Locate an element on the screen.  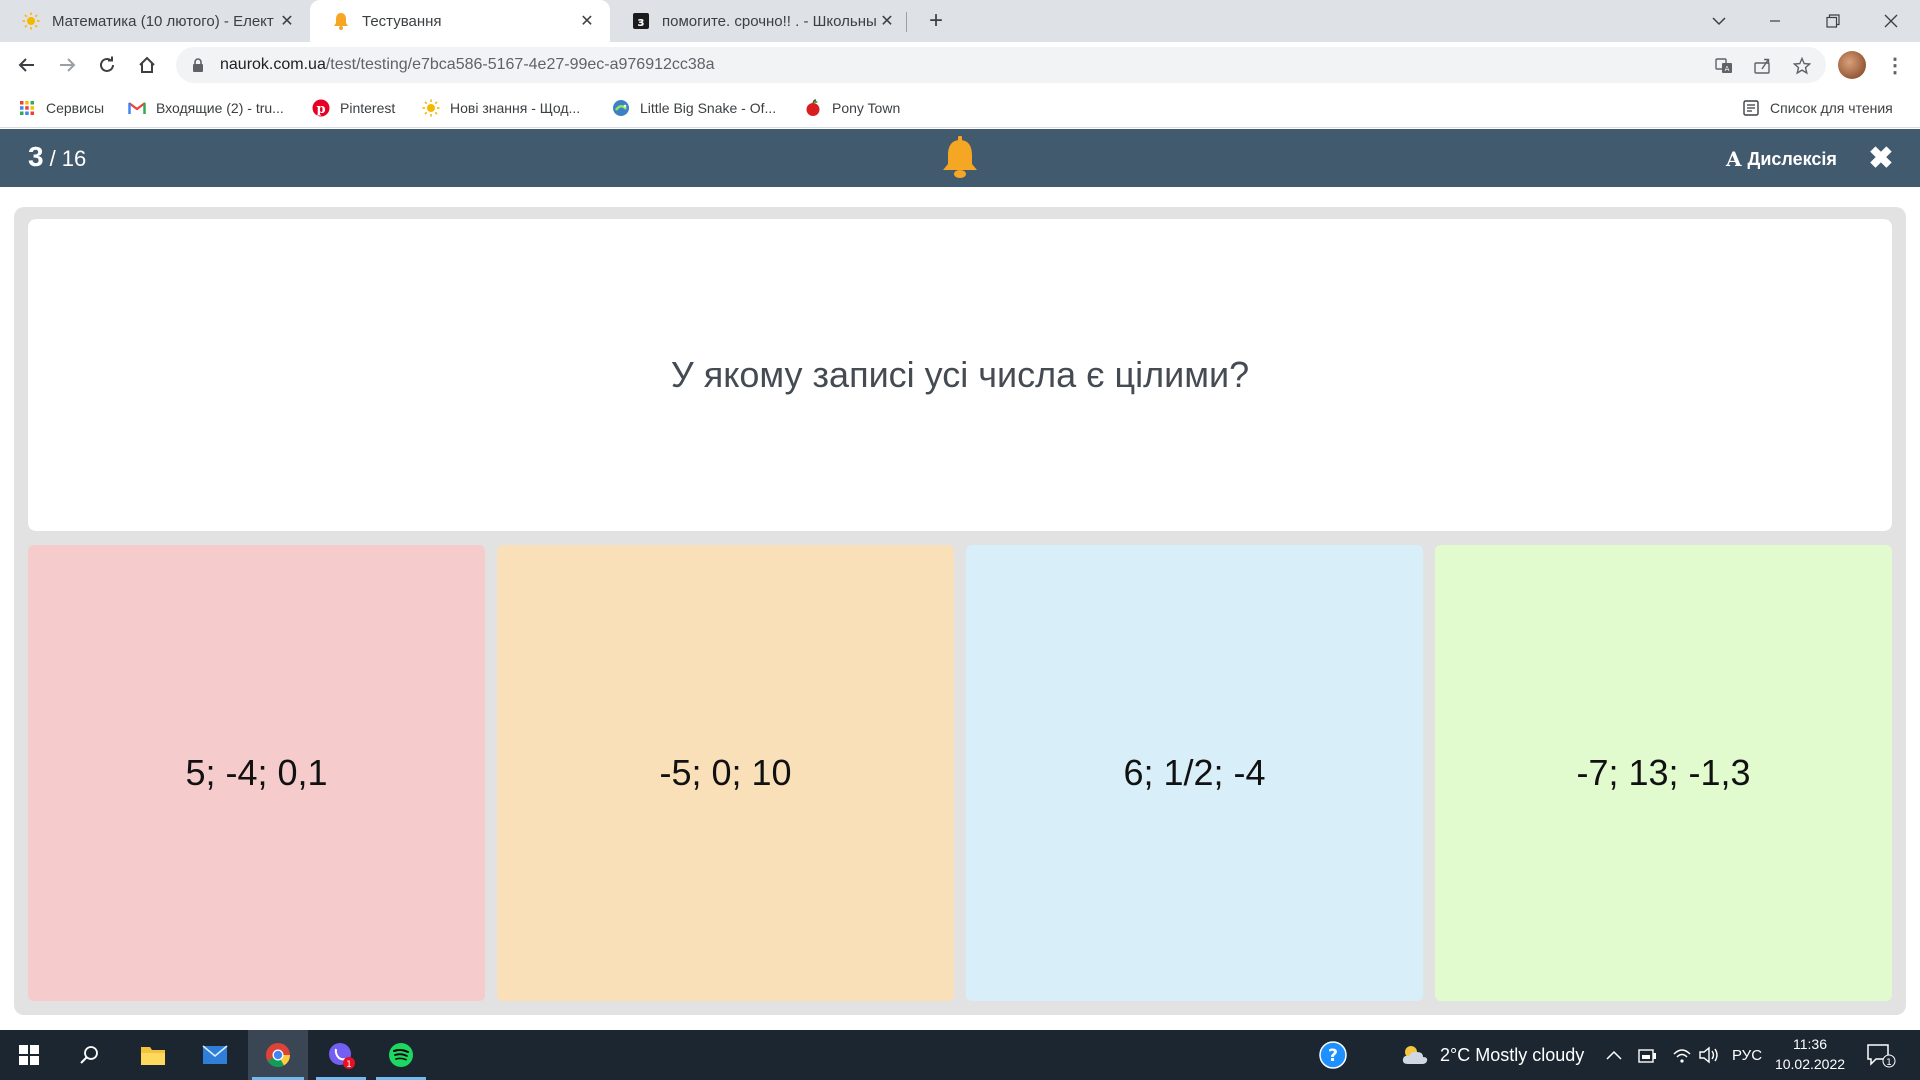
tab-math: Математика (10 лютого) - Елект ✕ is located at coordinates (155, 21).